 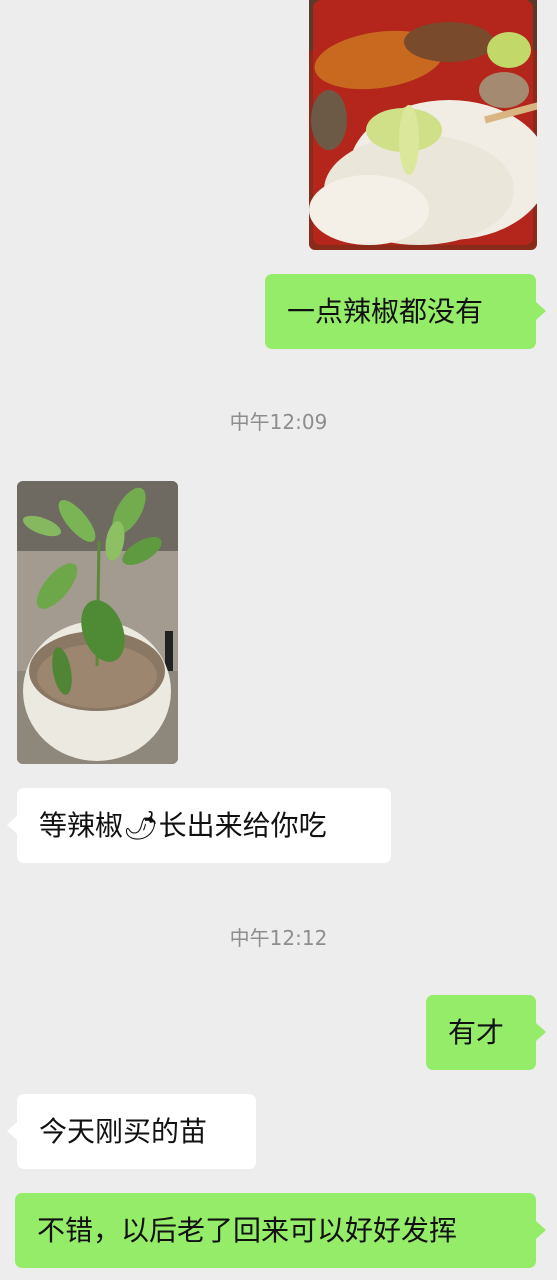 What do you see at coordinates (278, 422) in the screenshot?
I see `timestamp: 中午12:09` at bounding box center [278, 422].